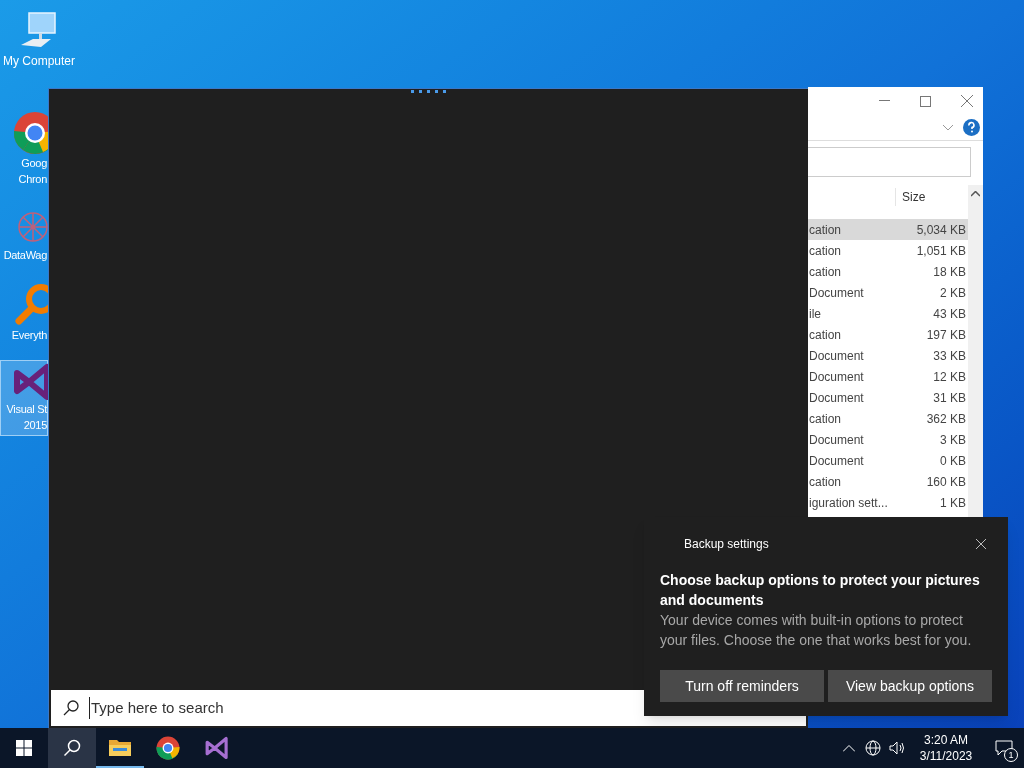  What do you see at coordinates (950, 377) in the screenshot?
I see `size-cell-text: 12 KB` at bounding box center [950, 377].